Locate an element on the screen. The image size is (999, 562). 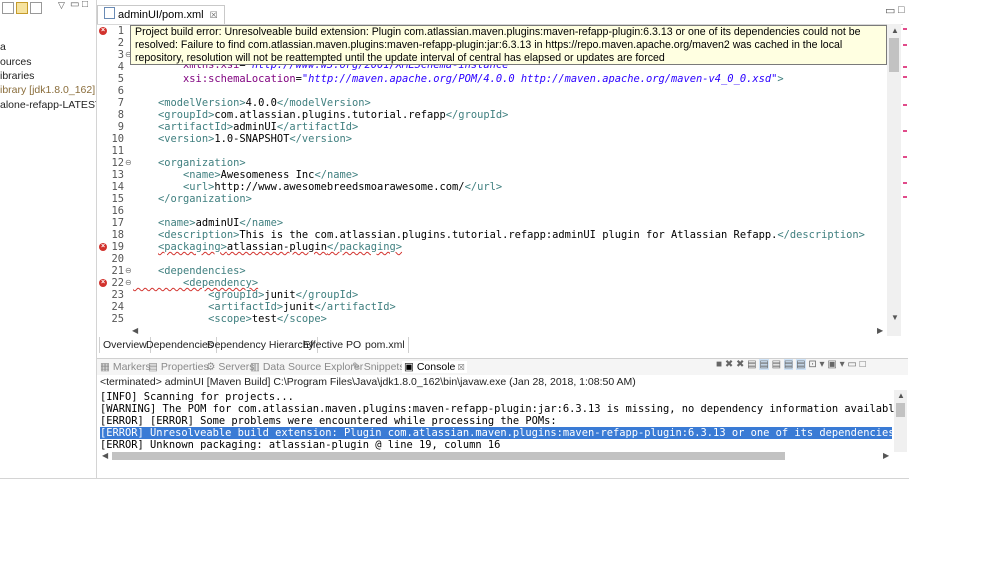
minimize-icon: ▭ is located at coordinates (74, 5).